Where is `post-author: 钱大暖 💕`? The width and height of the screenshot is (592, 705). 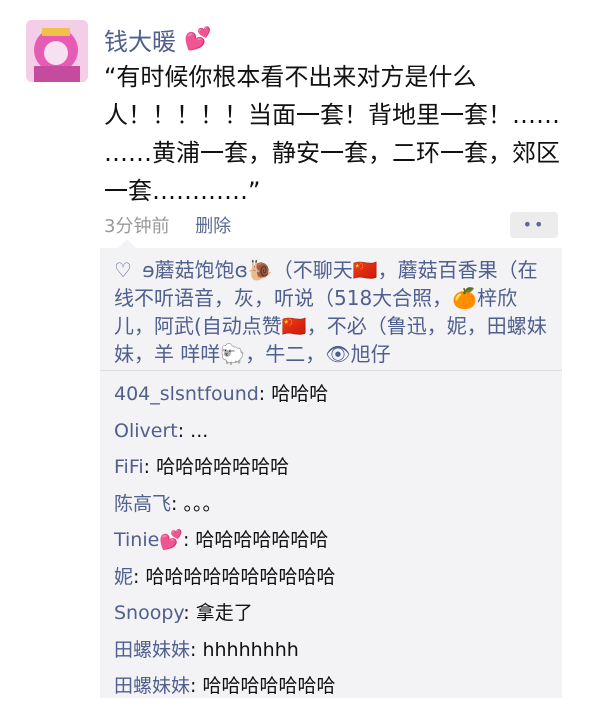 post-author: 钱大暖 💕 is located at coordinates (157, 39).